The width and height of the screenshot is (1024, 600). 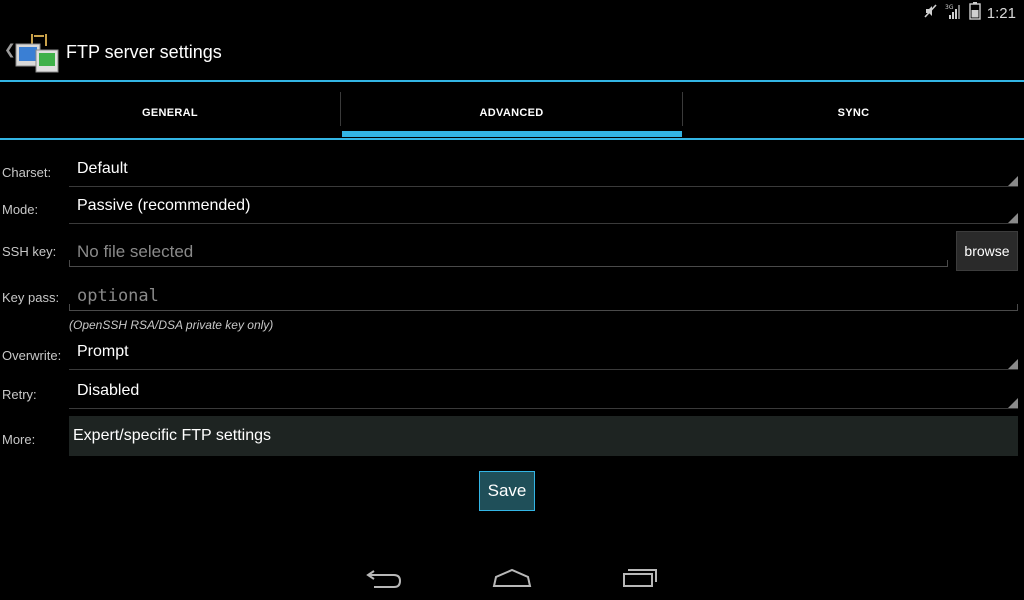 What do you see at coordinates (543, 355) in the screenshot?
I see `overwrite-spinner: Prompt` at bounding box center [543, 355].